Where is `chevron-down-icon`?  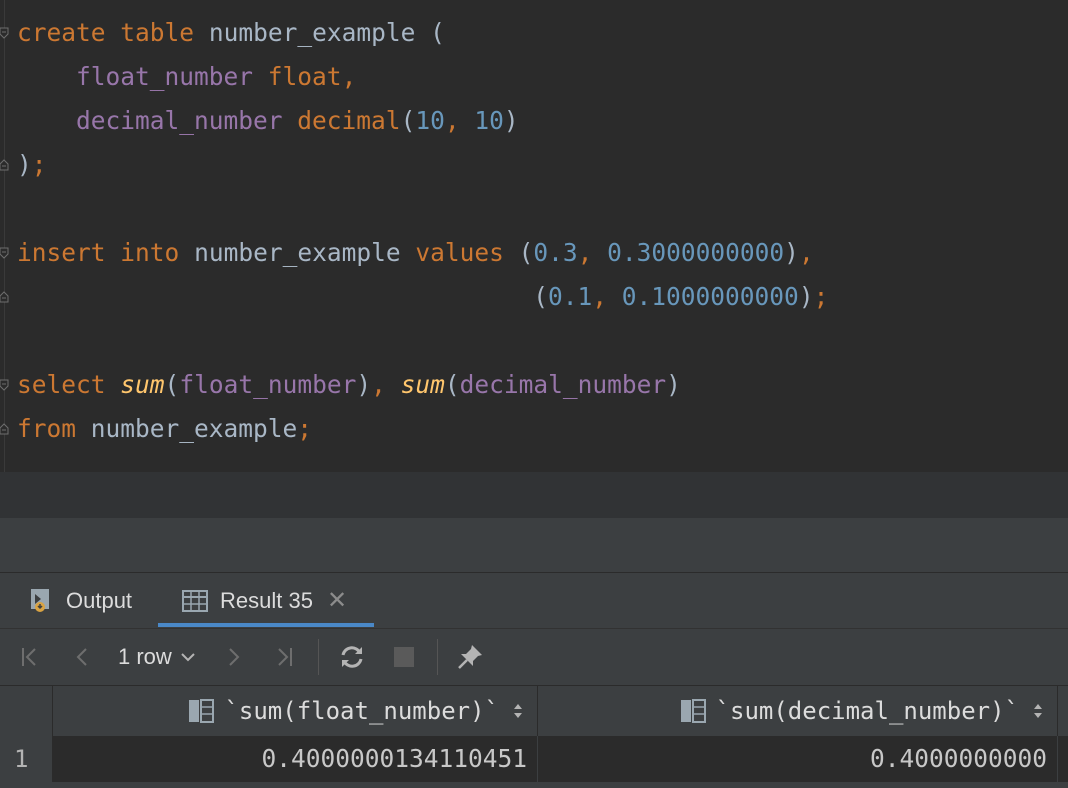
chevron-down-icon is located at coordinates (188, 657).